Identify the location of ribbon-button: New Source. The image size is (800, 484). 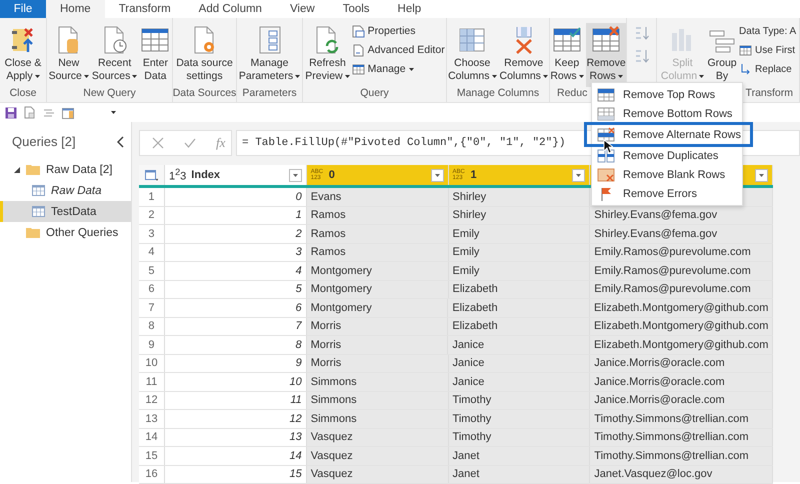
(69, 55).